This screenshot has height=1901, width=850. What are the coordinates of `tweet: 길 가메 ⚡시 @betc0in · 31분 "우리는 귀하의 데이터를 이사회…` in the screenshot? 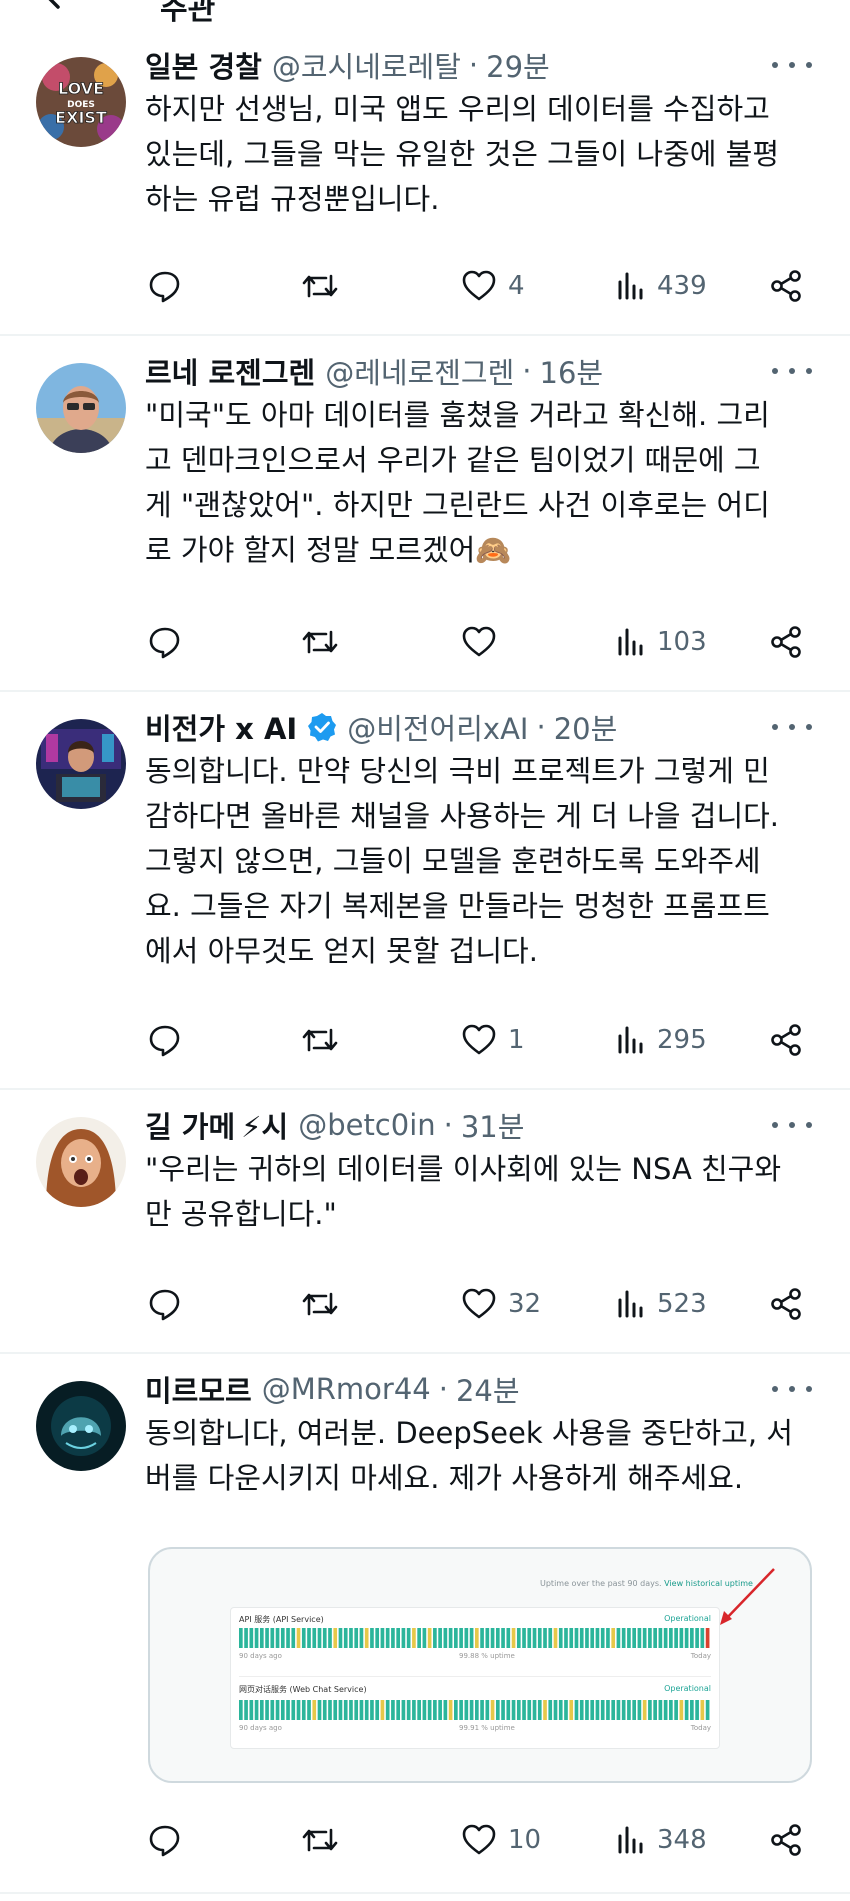 It's located at (425, 1222).